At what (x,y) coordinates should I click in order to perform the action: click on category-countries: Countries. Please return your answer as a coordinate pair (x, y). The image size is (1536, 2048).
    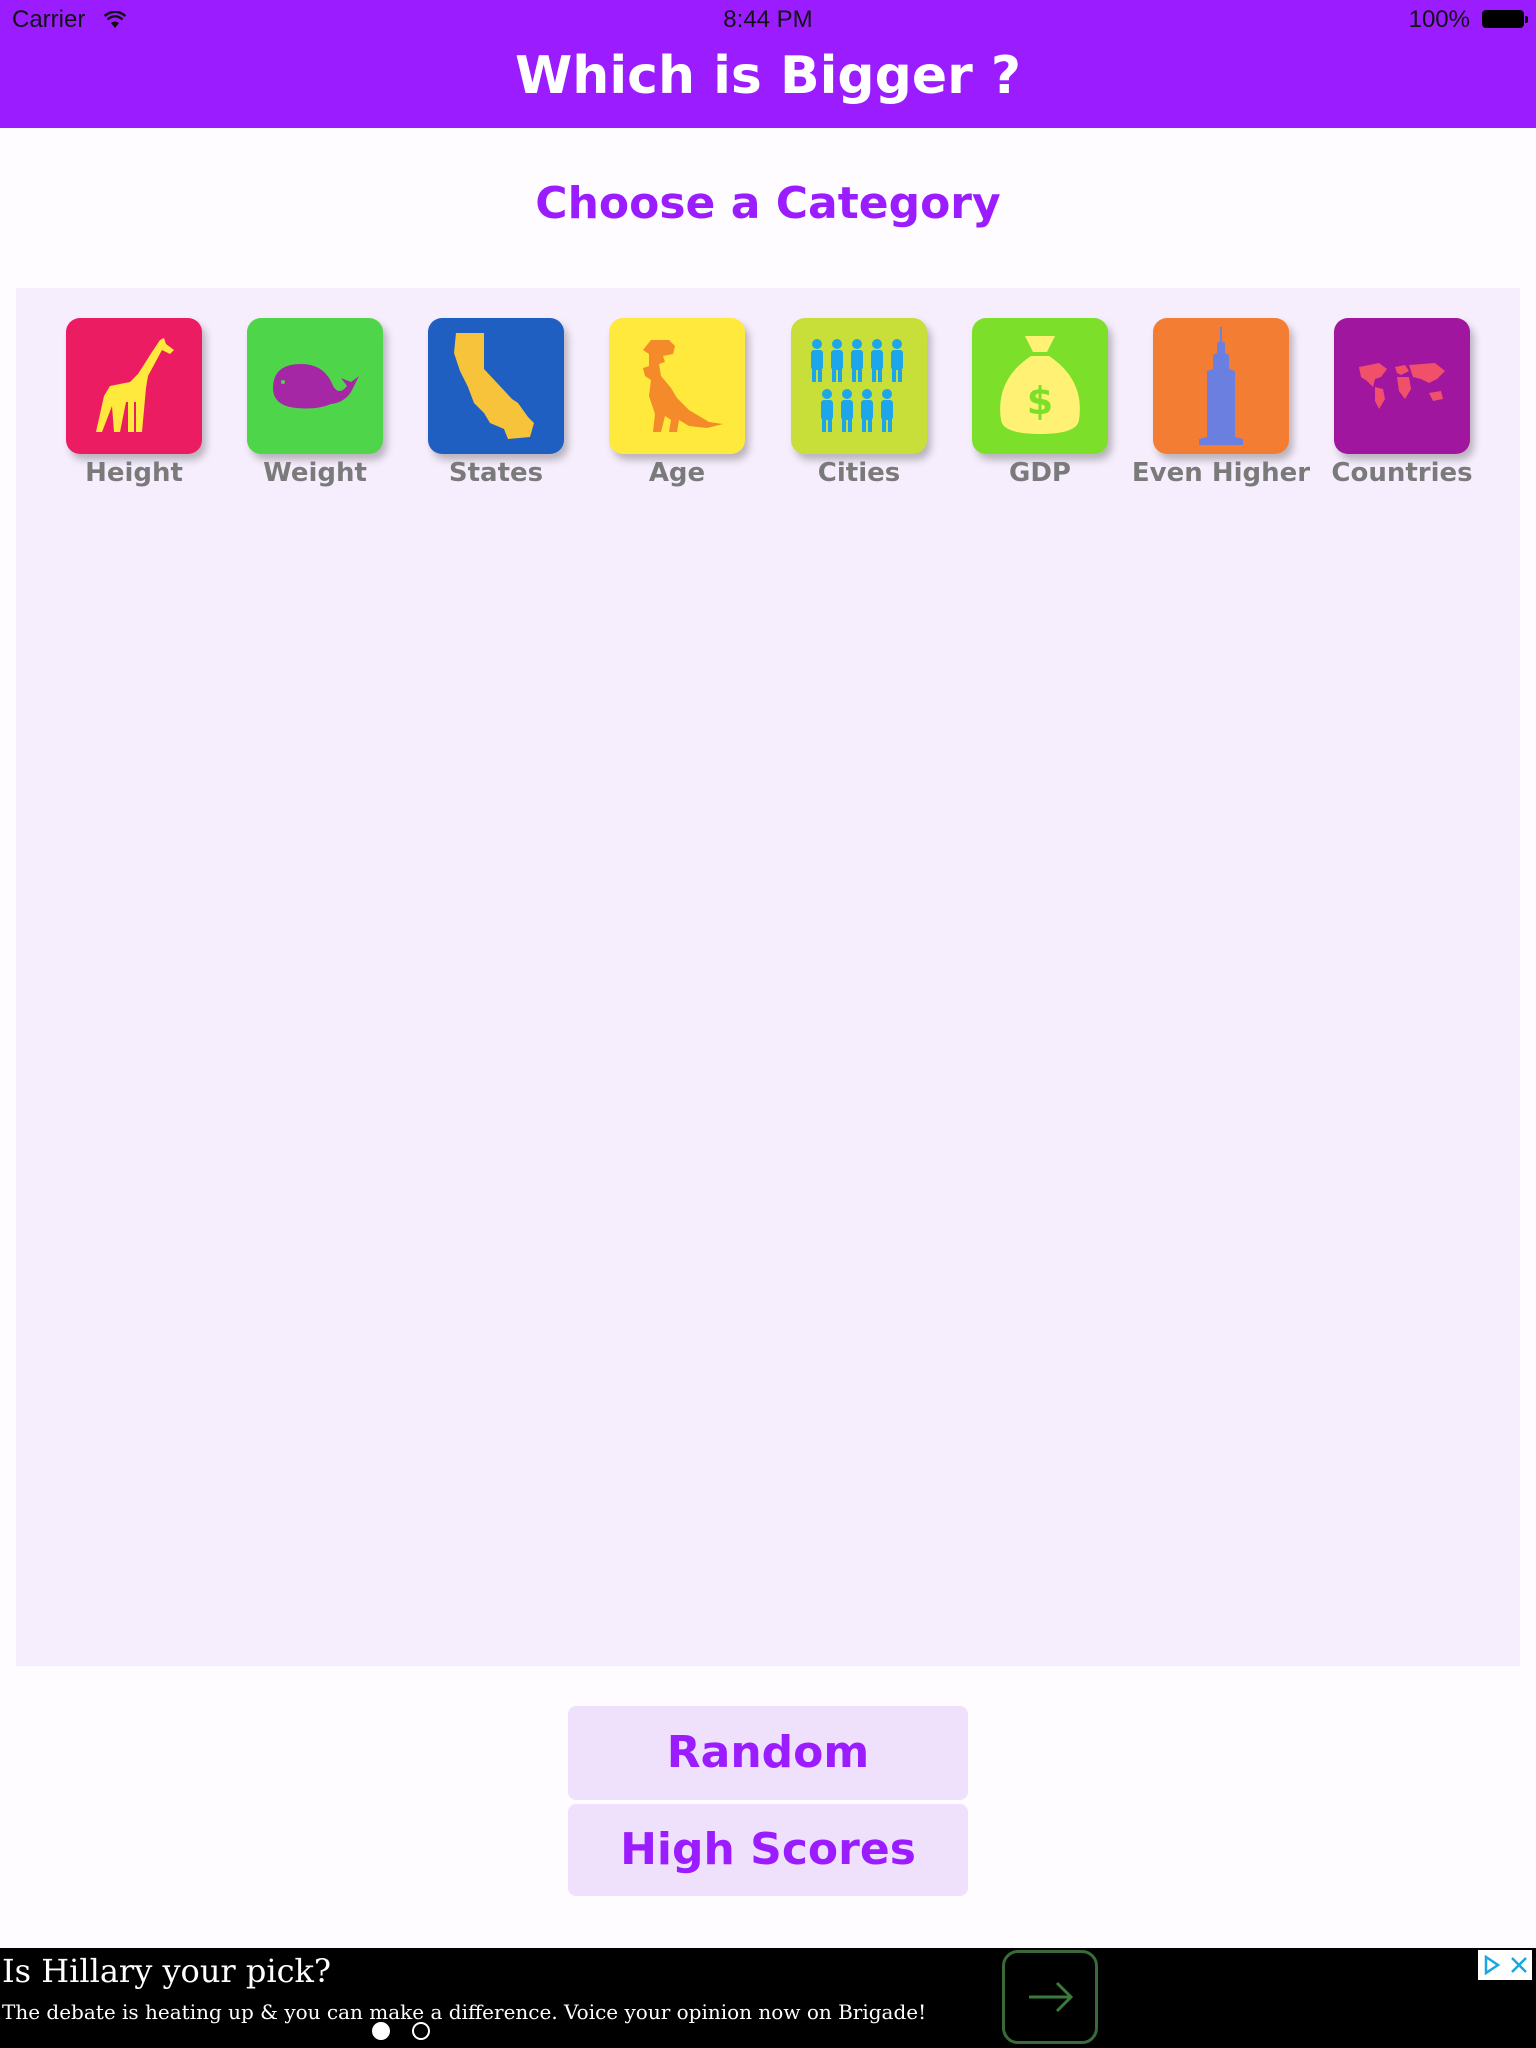
    Looking at the image, I should click on (1402, 403).